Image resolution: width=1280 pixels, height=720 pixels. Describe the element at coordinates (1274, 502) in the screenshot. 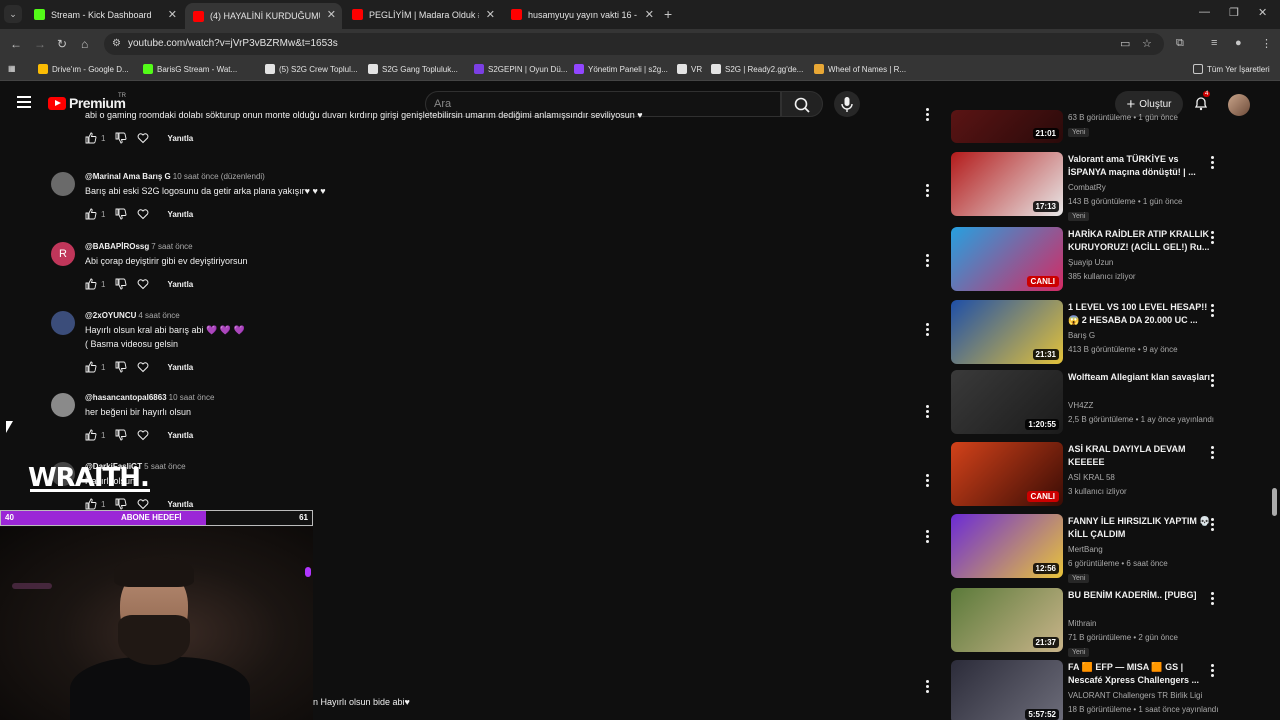

I see `scrollbar-thumb` at that location.